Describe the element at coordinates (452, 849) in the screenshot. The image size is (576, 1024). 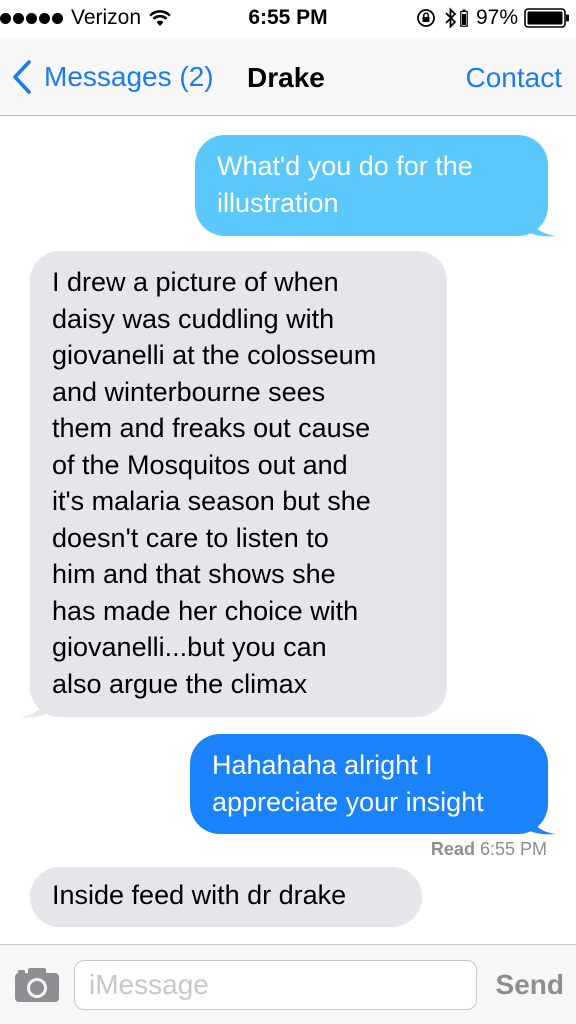
I see `read-label: Read` at that location.